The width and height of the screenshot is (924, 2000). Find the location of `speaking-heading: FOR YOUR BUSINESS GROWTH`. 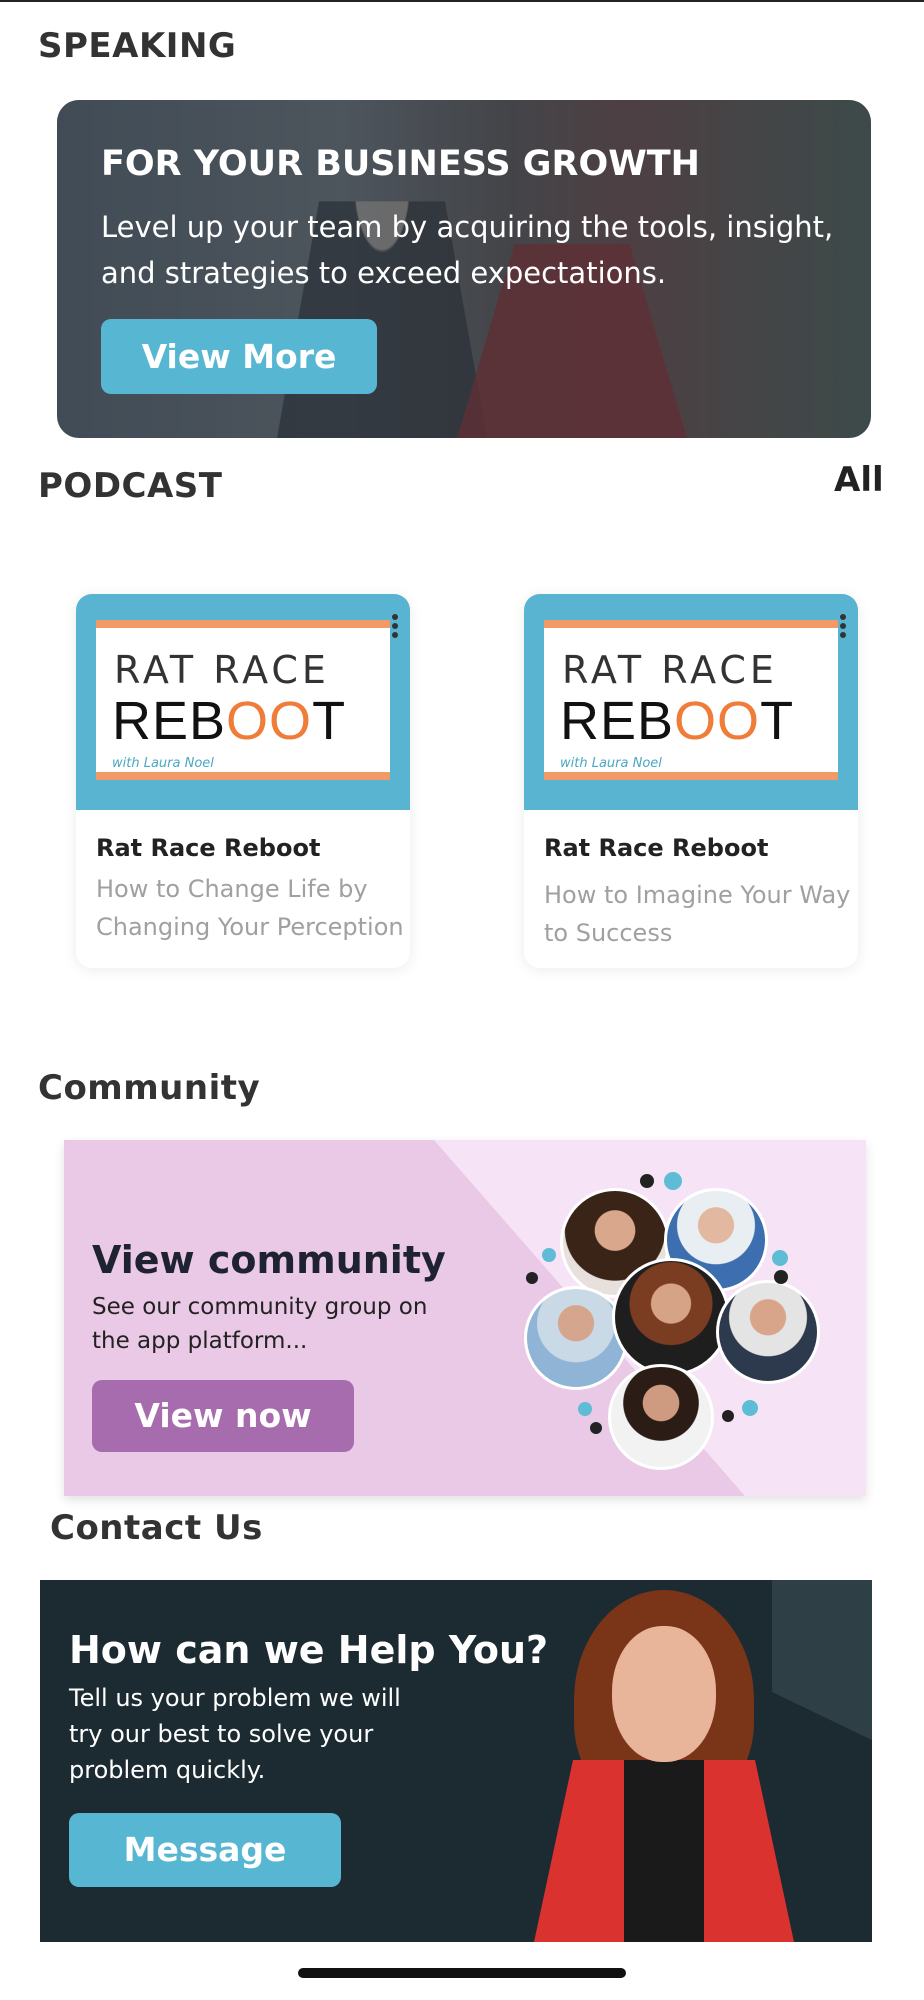

speaking-heading: FOR YOUR BUSINESS GROWTH is located at coordinates (400, 164).